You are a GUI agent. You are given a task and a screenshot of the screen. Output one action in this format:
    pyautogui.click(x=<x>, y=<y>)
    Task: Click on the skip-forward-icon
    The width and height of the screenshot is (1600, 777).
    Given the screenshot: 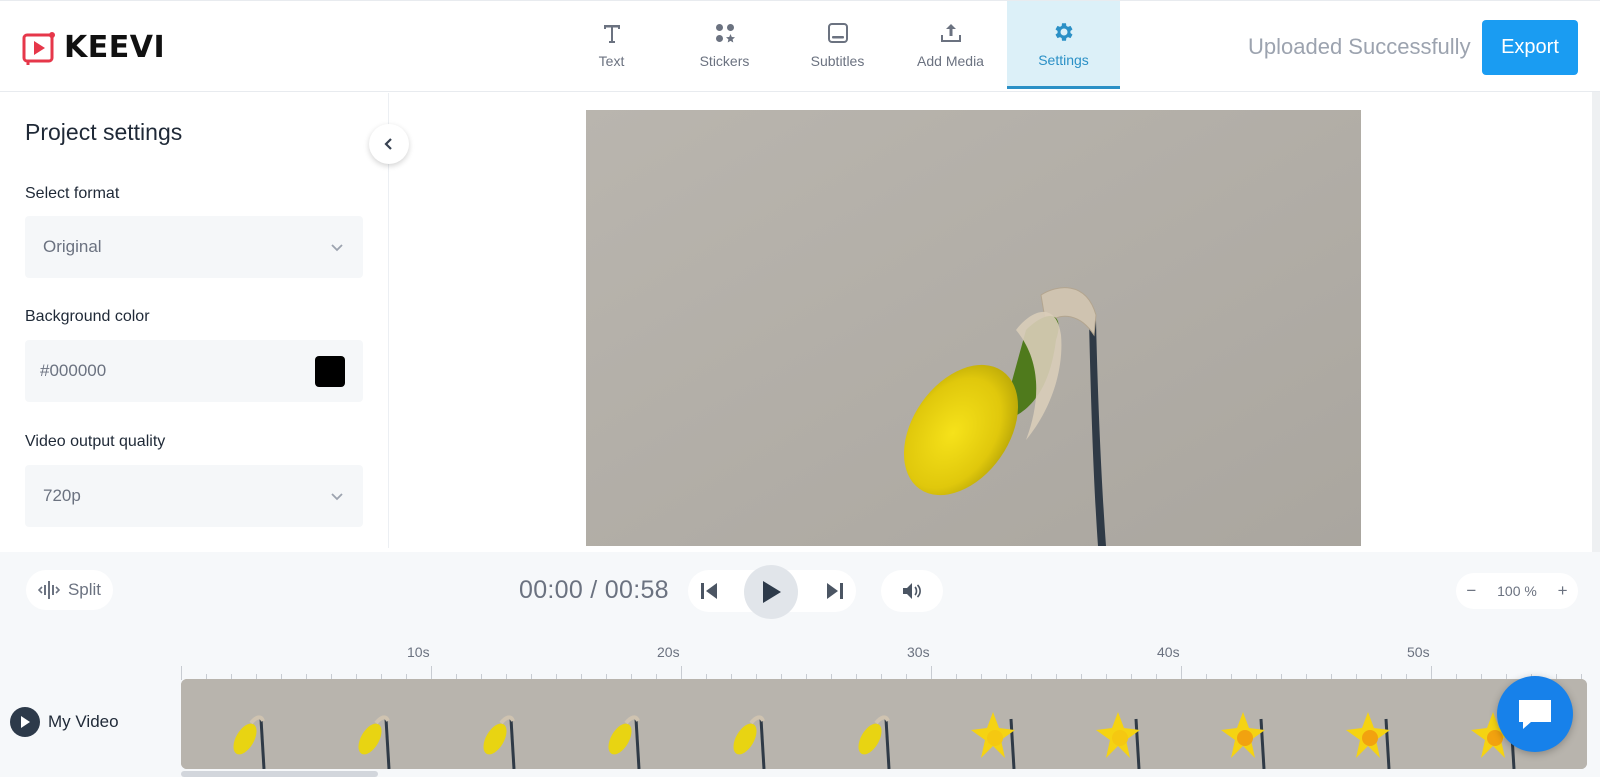 What is the action you would take?
    pyautogui.click(x=835, y=591)
    